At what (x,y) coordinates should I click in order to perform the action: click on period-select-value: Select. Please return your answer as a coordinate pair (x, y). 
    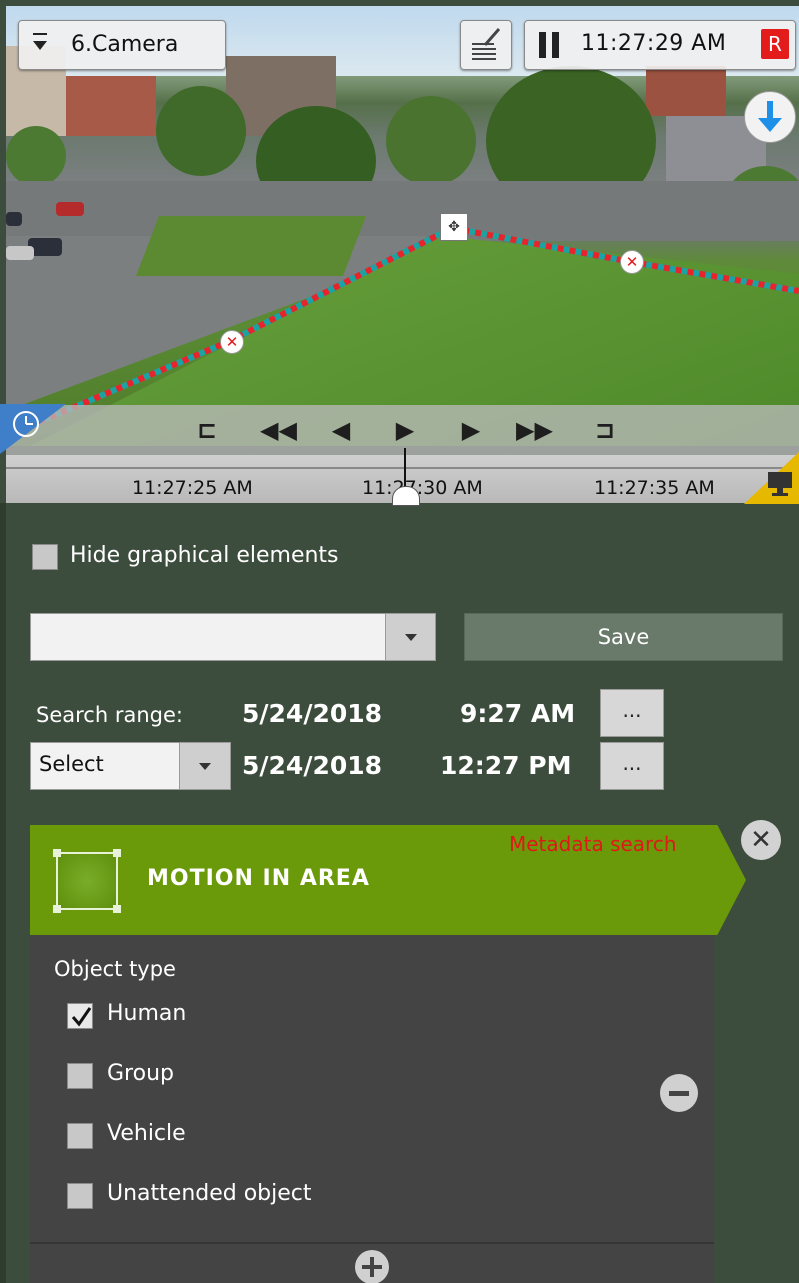
    Looking at the image, I should click on (71, 764).